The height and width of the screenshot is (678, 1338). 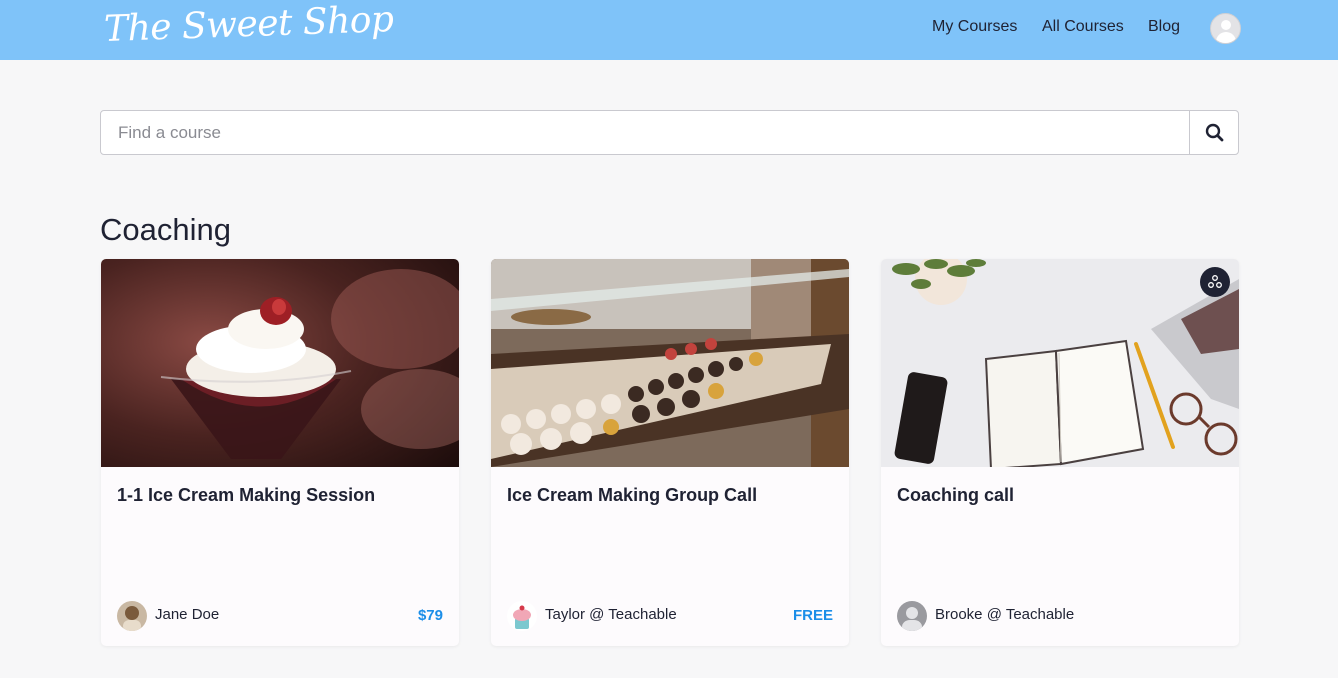 I want to click on nav-blog: Blog, so click(x=1164, y=27).